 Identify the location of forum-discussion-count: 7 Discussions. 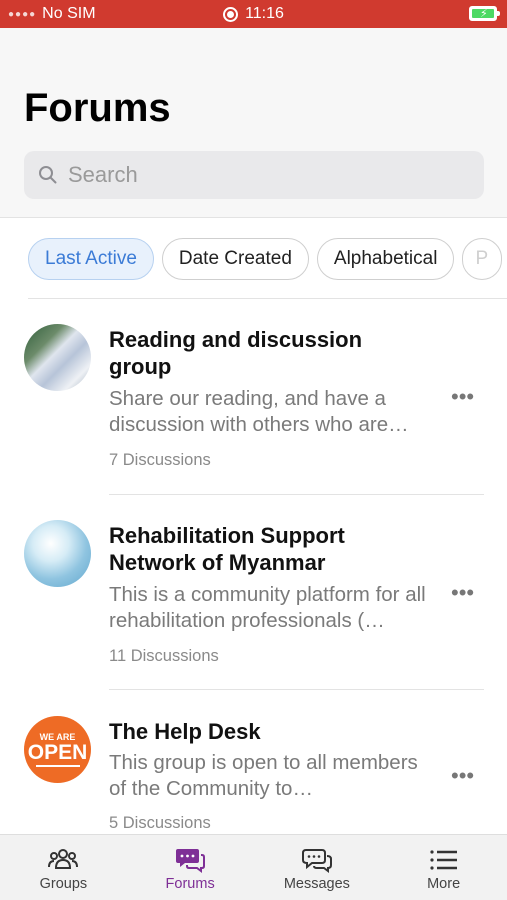
(160, 460).